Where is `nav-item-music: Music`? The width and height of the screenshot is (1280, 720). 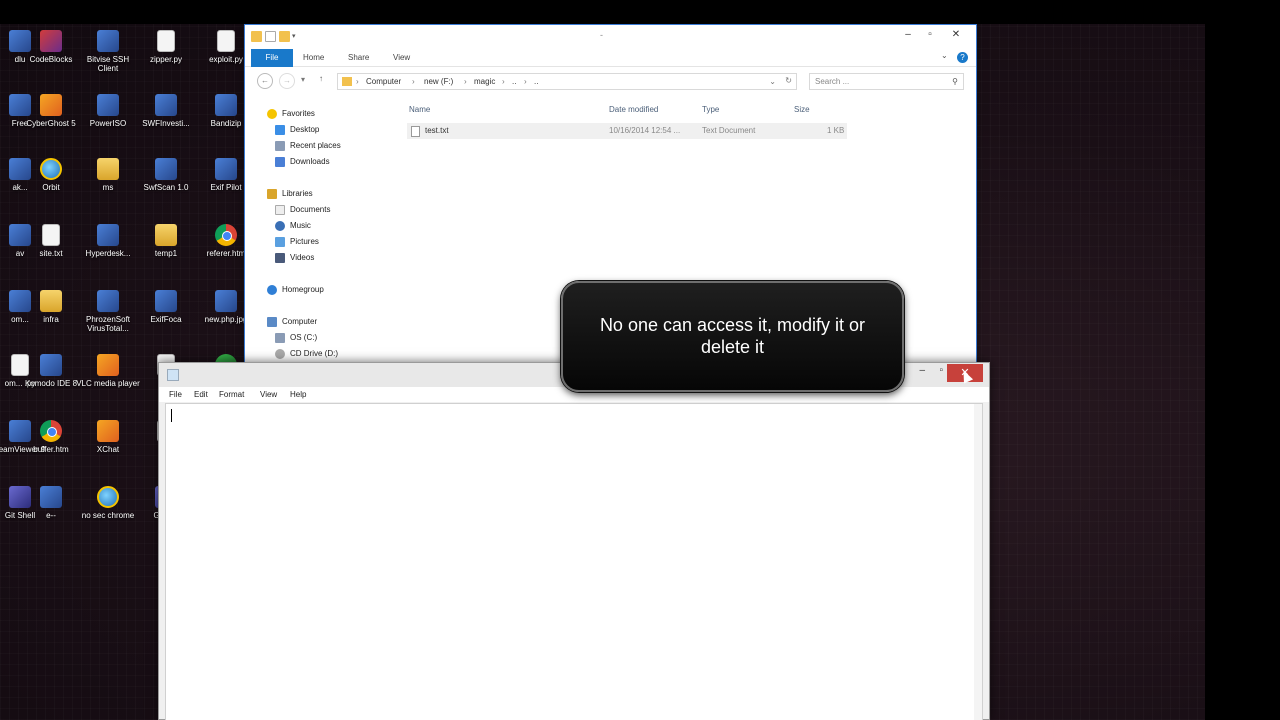 nav-item-music: Music is located at coordinates (293, 226).